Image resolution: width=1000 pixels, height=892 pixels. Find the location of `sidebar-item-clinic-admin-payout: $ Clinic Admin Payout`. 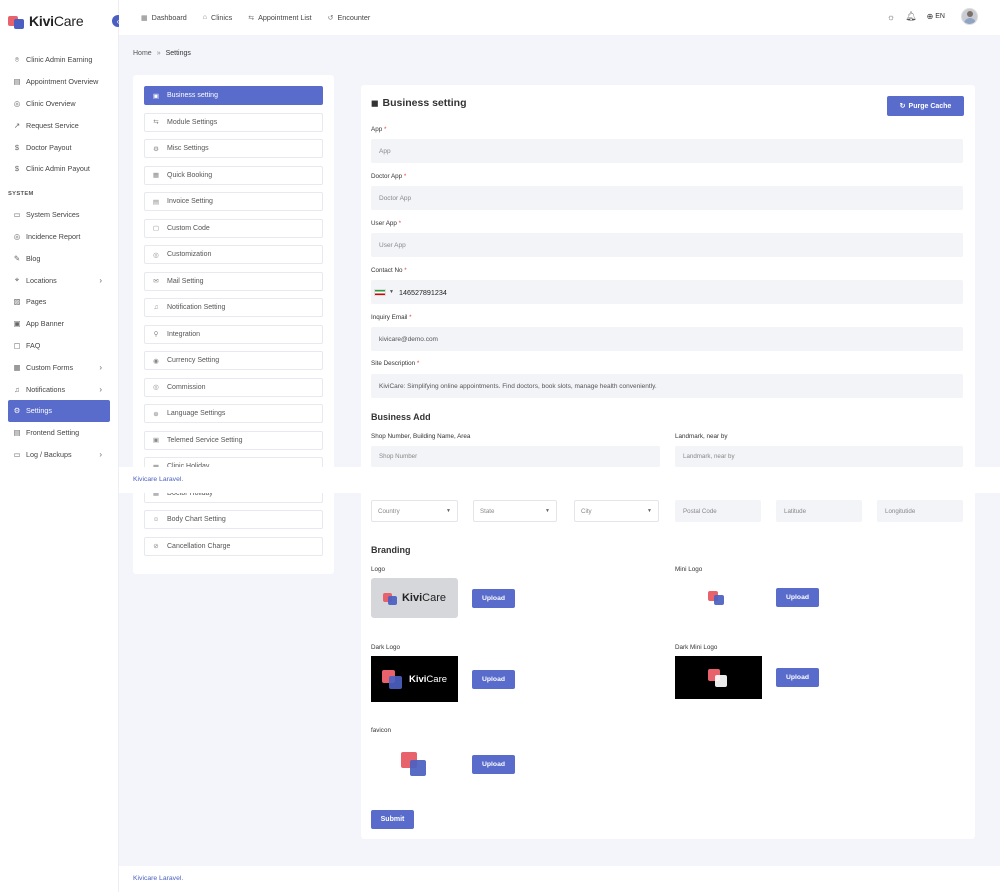

sidebar-item-clinic-admin-payout: $ Clinic Admin Payout is located at coordinates (59, 169).